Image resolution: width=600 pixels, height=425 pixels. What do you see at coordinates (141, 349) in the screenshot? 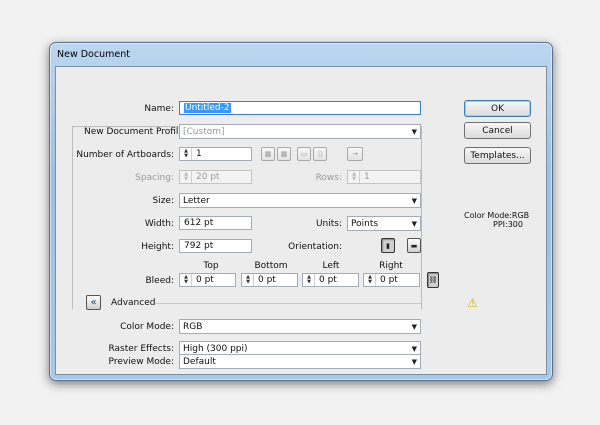
I see `raster-effects-label: Raster Effects:` at bounding box center [141, 349].